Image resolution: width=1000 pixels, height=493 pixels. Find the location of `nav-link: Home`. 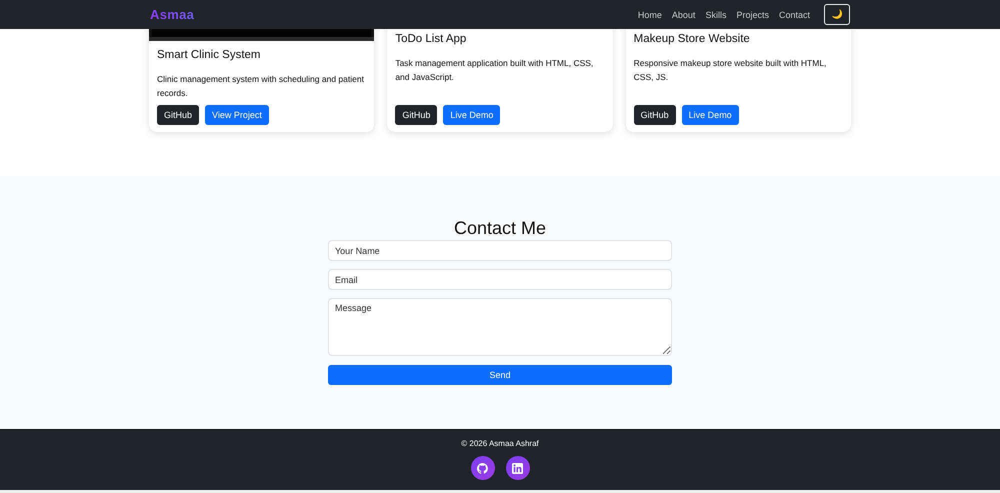

nav-link: Home is located at coordinates (650, 15).